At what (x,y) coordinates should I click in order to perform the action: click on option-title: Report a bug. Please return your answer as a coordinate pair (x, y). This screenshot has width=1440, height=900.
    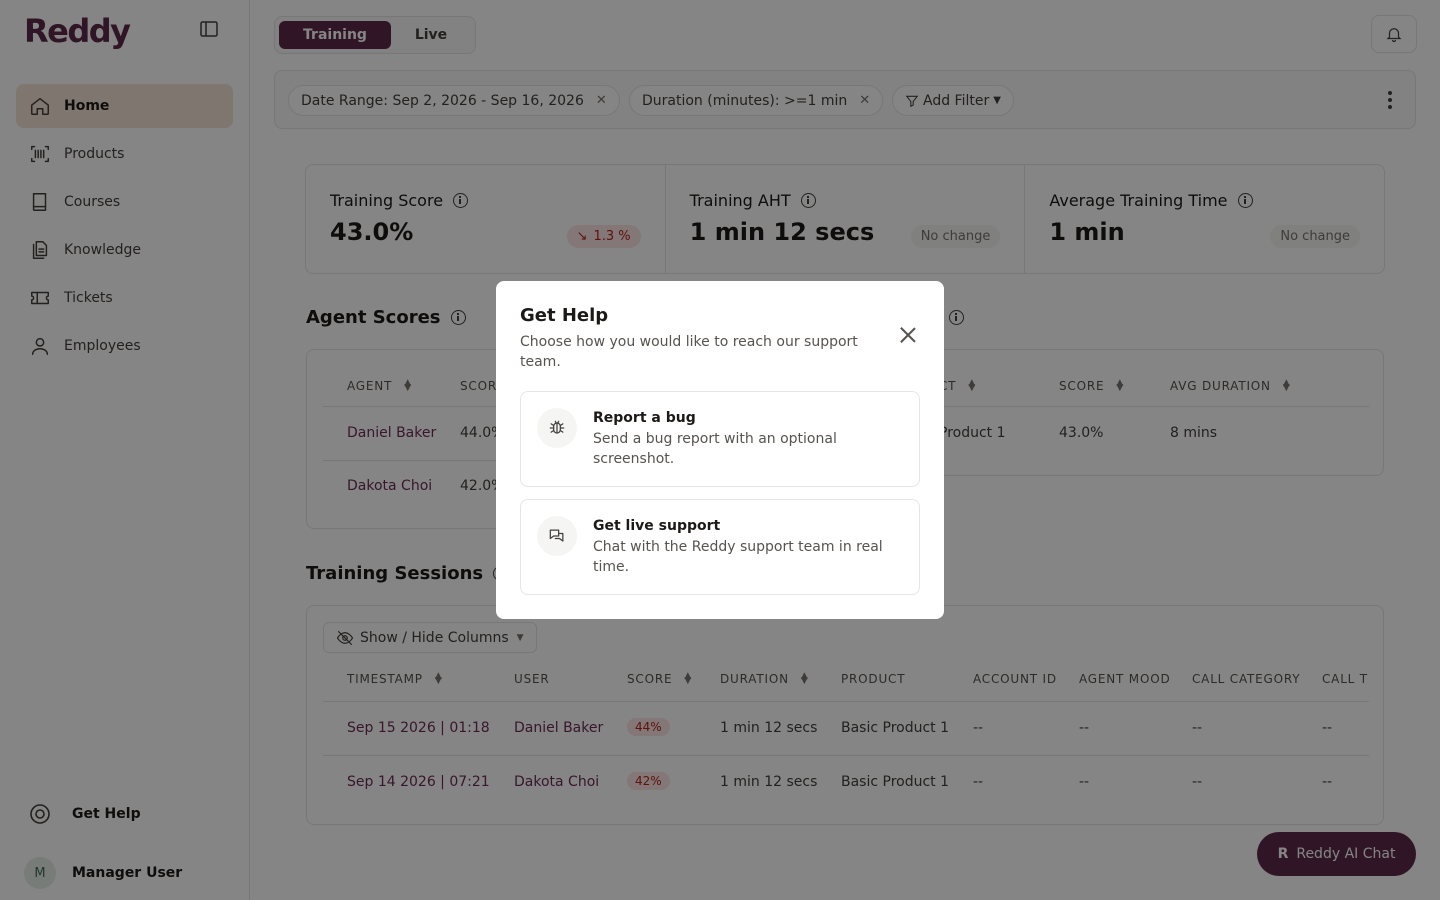
    Looking at the image, I should click on (644, 418).